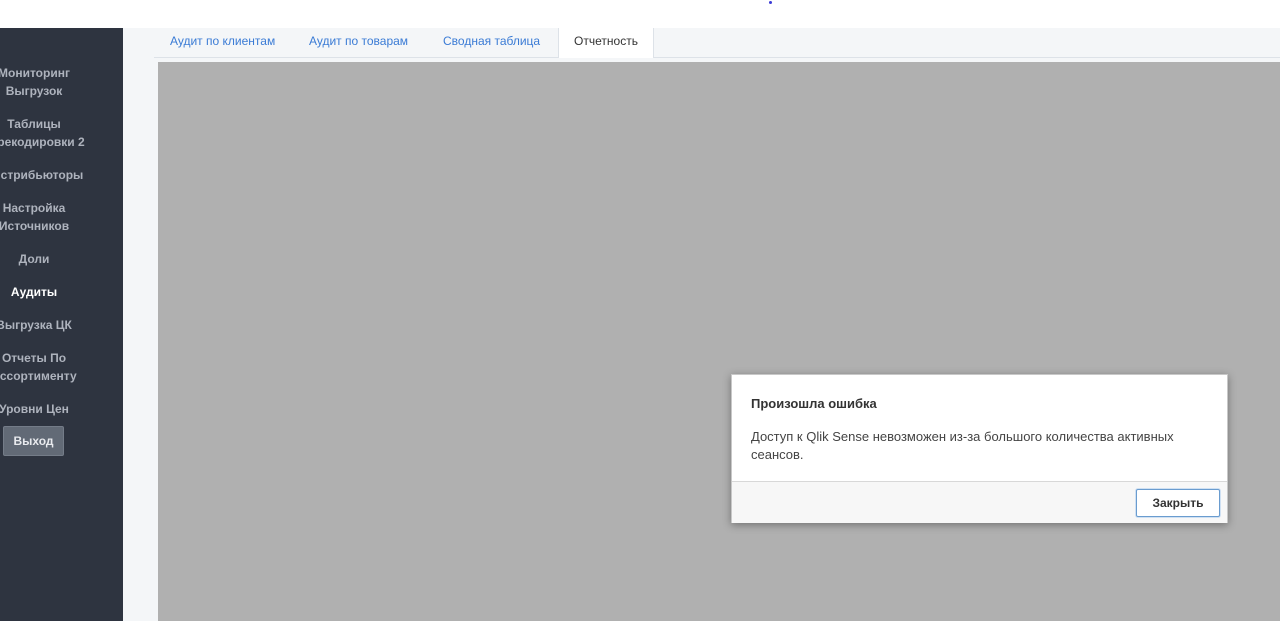 The height and width of the screenshot is (621, 1280). Describe the element at coordinates (979, 502) in the screenshot. I see `dialog-footer: Закрыть` at that location.